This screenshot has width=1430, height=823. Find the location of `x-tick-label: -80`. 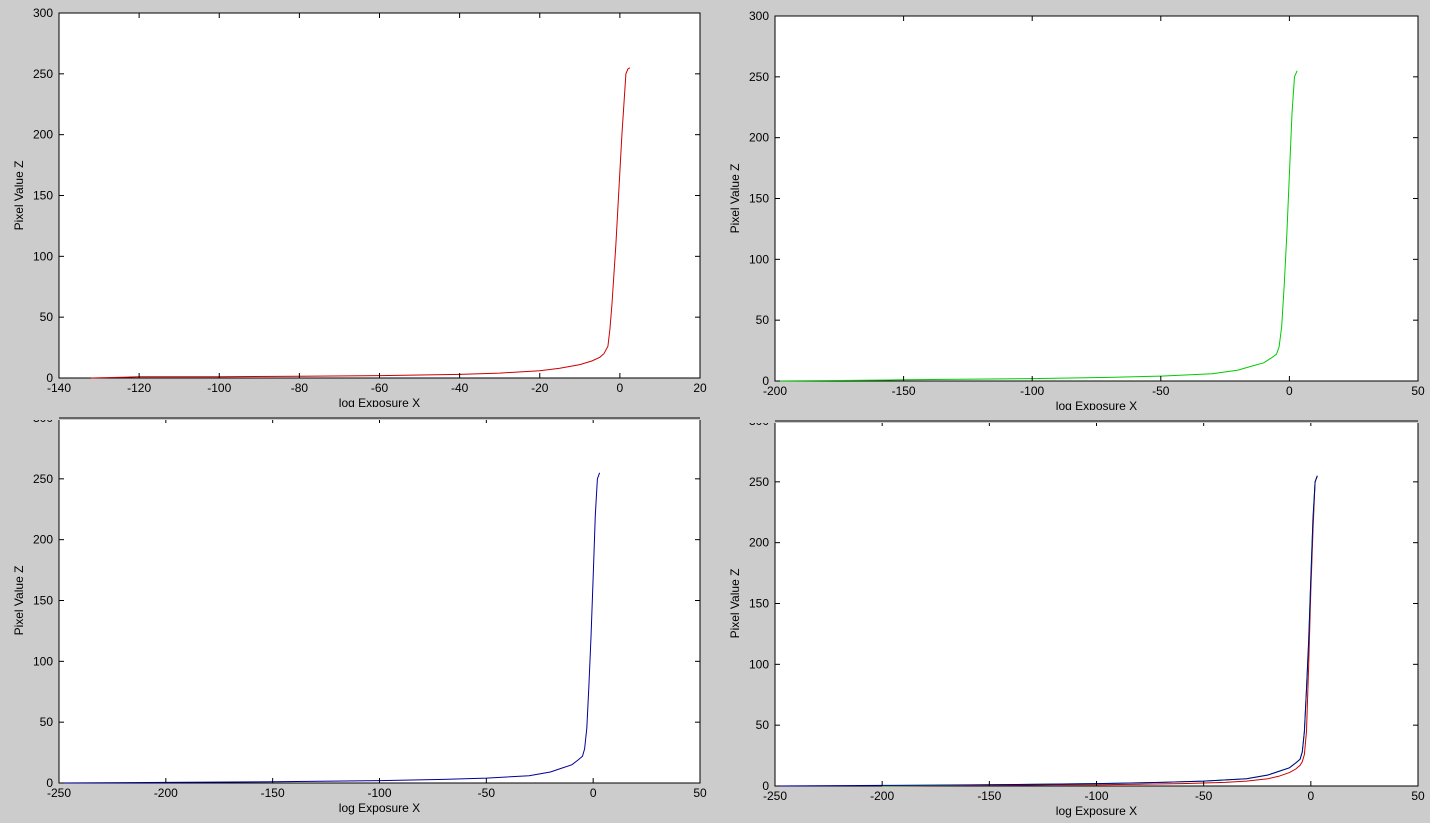

x-tick-label: -80 is located at coordinates (300, 388).